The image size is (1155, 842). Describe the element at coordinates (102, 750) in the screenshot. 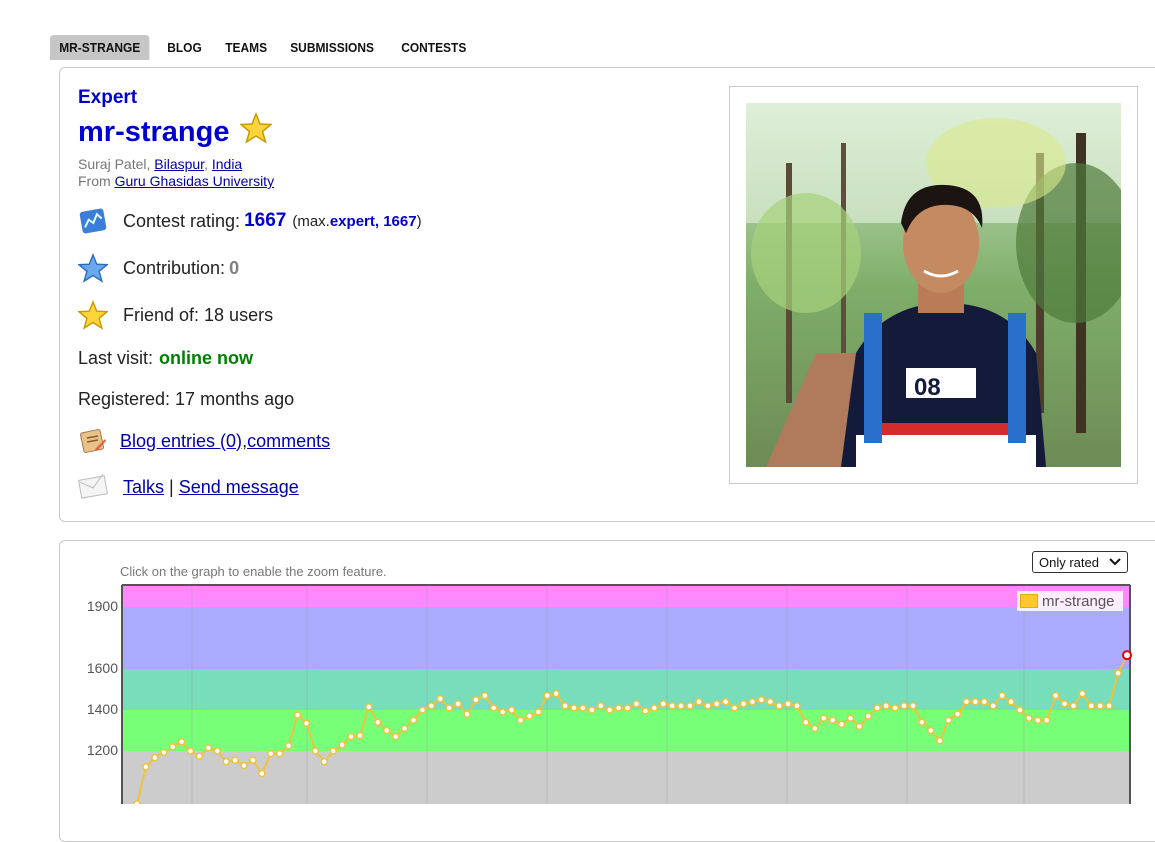

I see `y-tick-1200: 1200` at that location.